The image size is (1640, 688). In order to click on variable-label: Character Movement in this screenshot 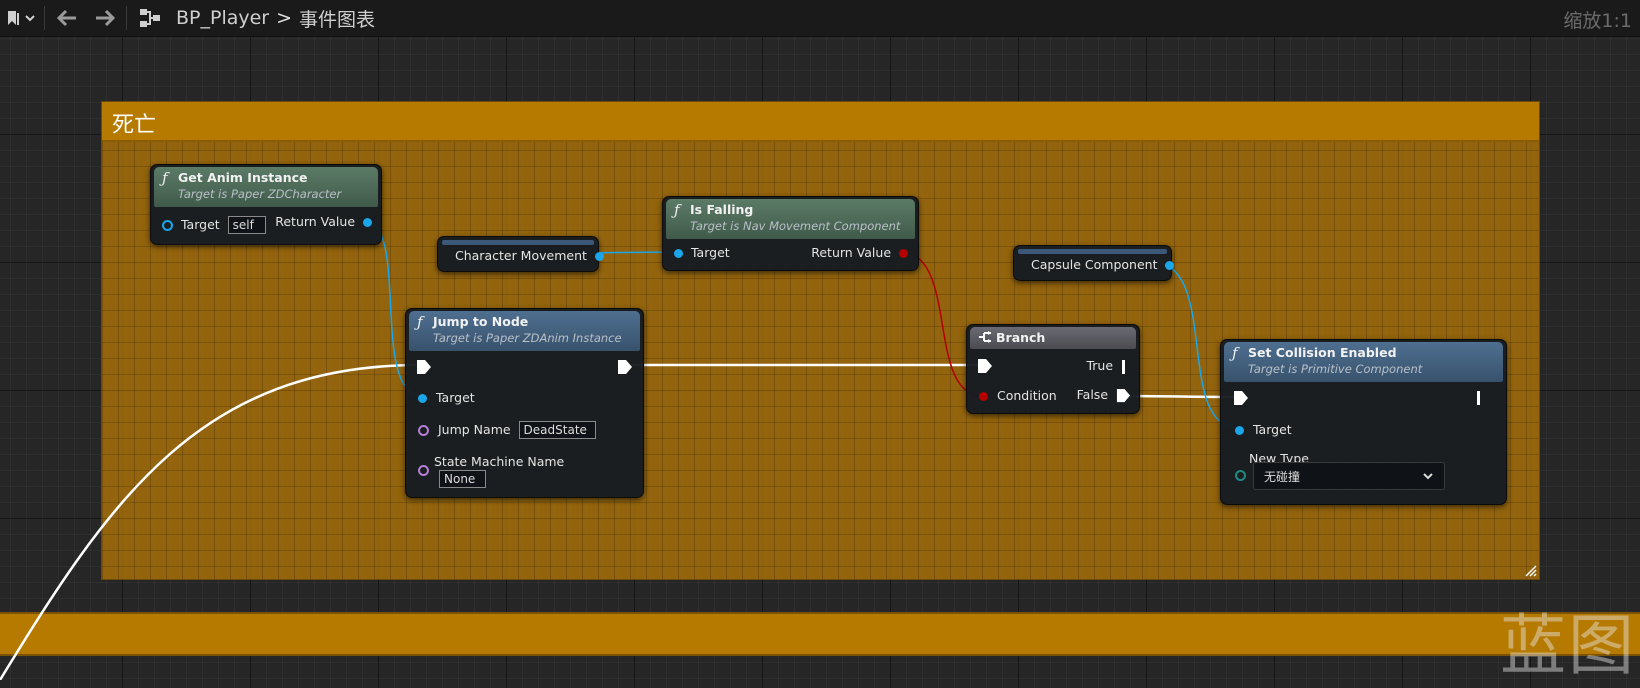, I will do `click(521, 255)`.